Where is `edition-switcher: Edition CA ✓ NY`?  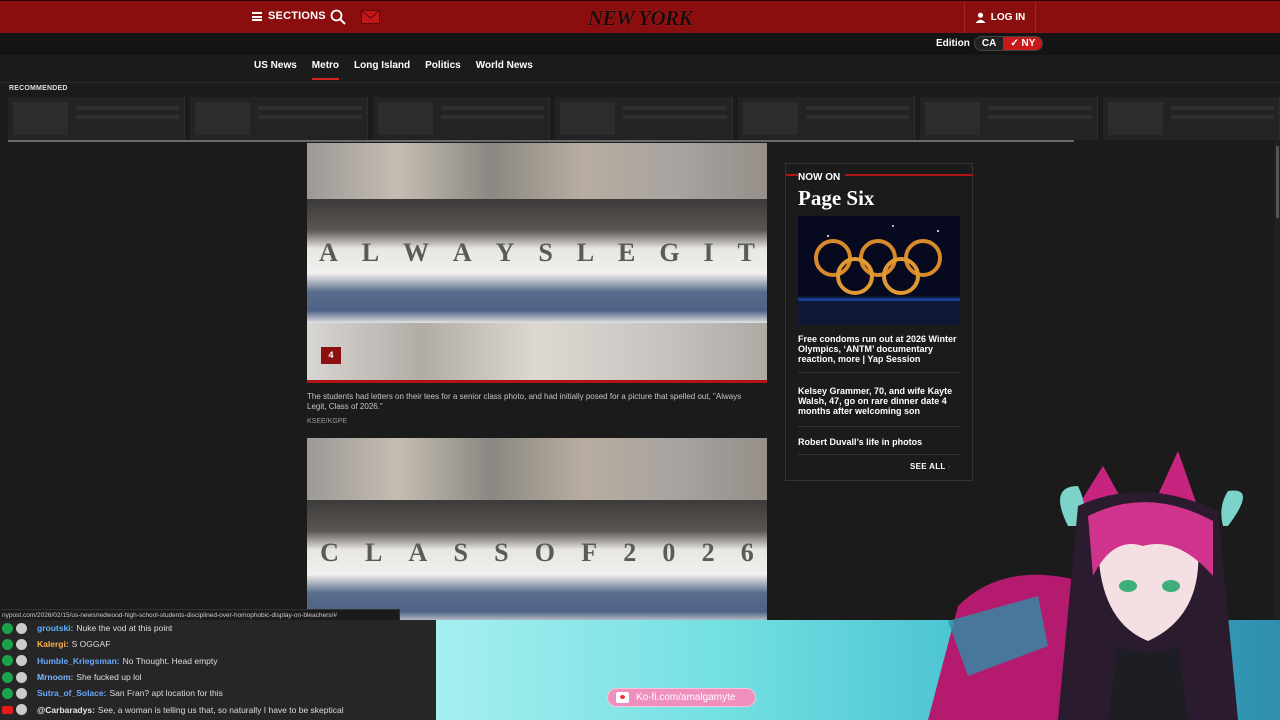 edition-switcher: Edition CA ✓ NY is located at coordinates (990, 43).